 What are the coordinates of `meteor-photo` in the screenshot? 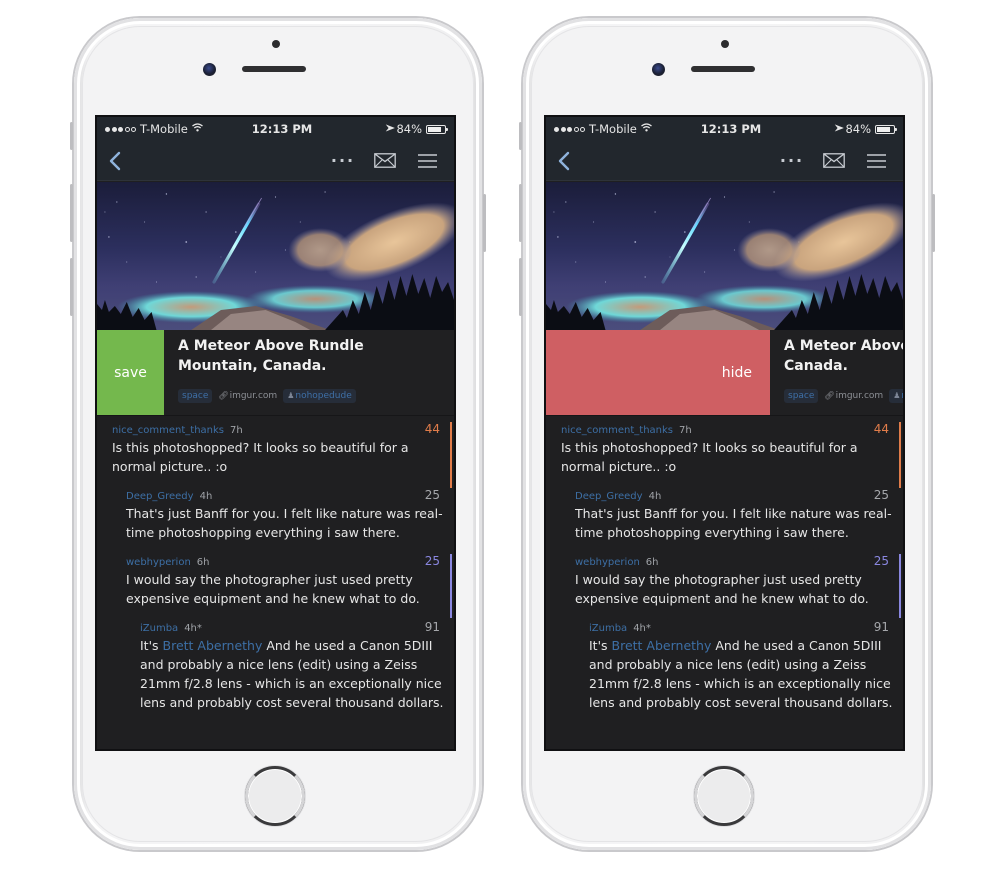 It's located at (724, 260).